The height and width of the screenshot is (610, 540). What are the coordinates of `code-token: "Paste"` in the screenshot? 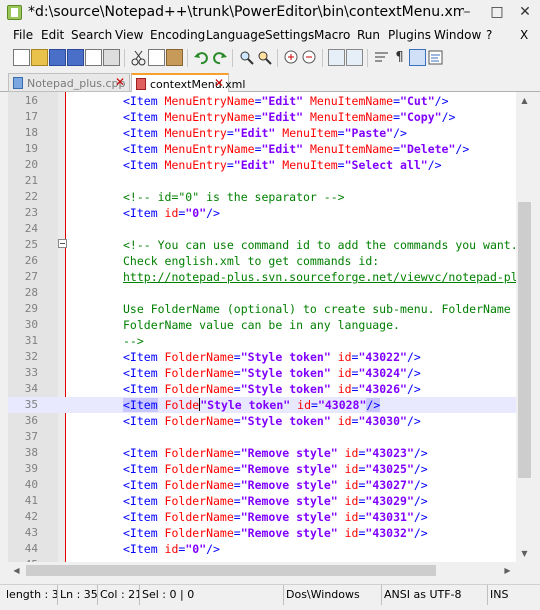 It's located at (369, 133).